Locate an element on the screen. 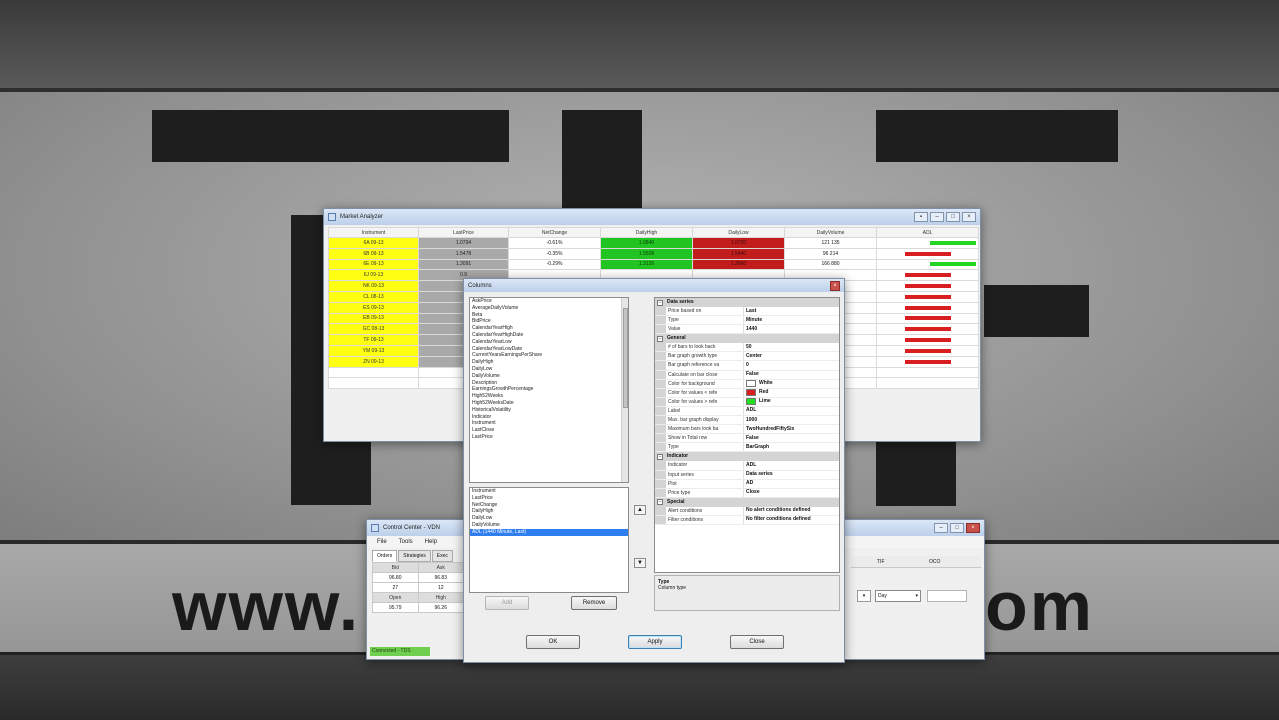  property-value-cell: Minute is located at coordinates (791, 320).